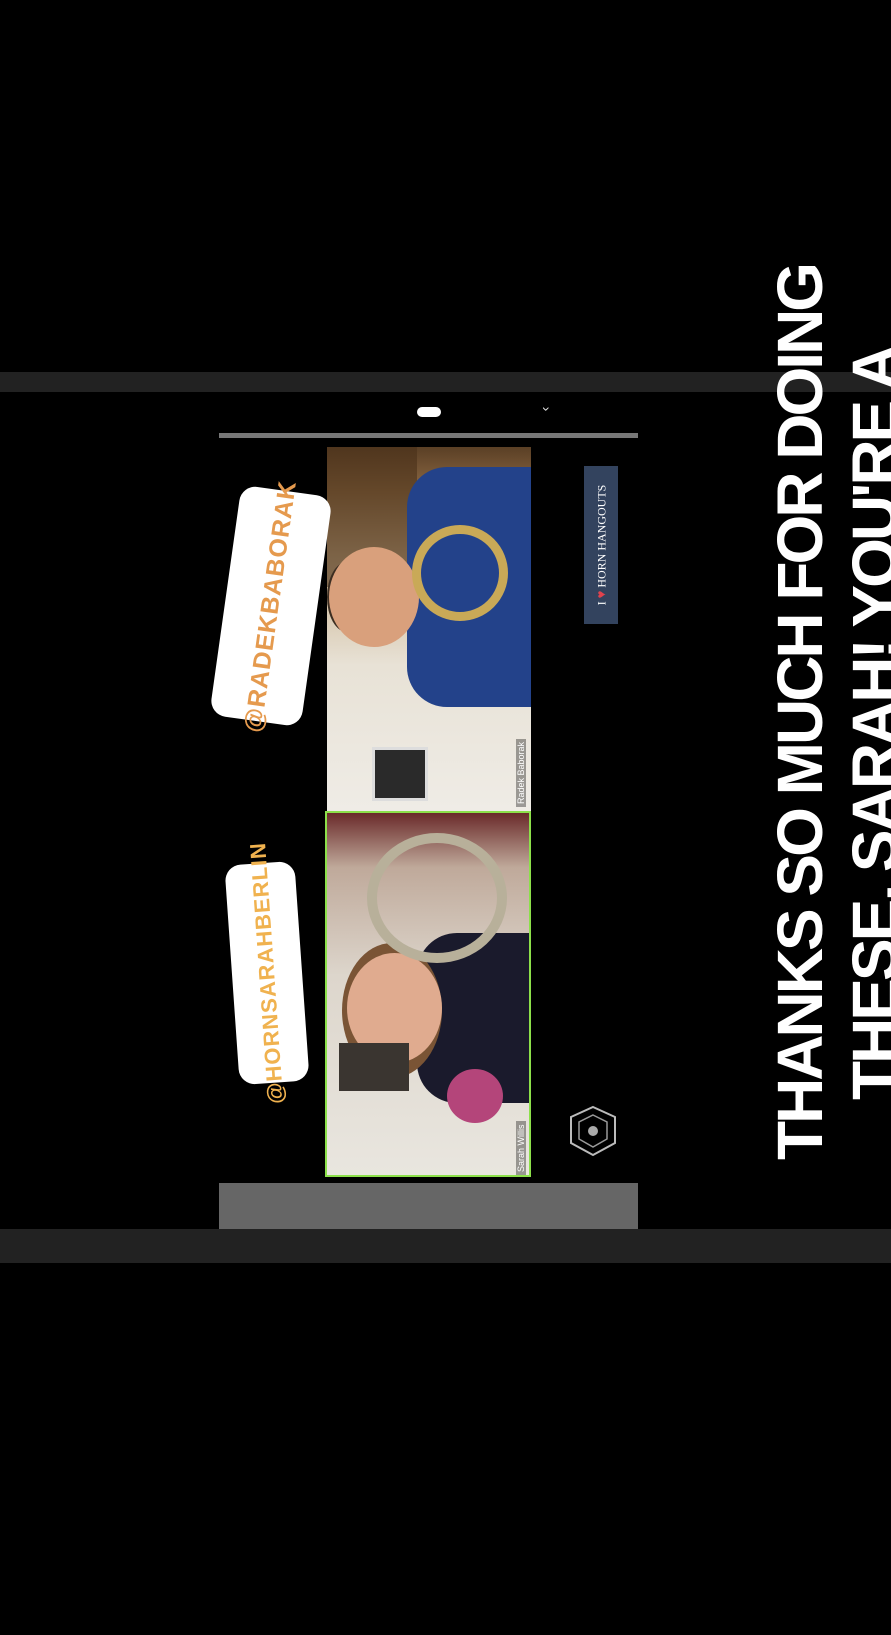 The image size is (891, 1635). Describe the element at coordinates (445, 382) in the screenshot. I see `top-band` at that location.